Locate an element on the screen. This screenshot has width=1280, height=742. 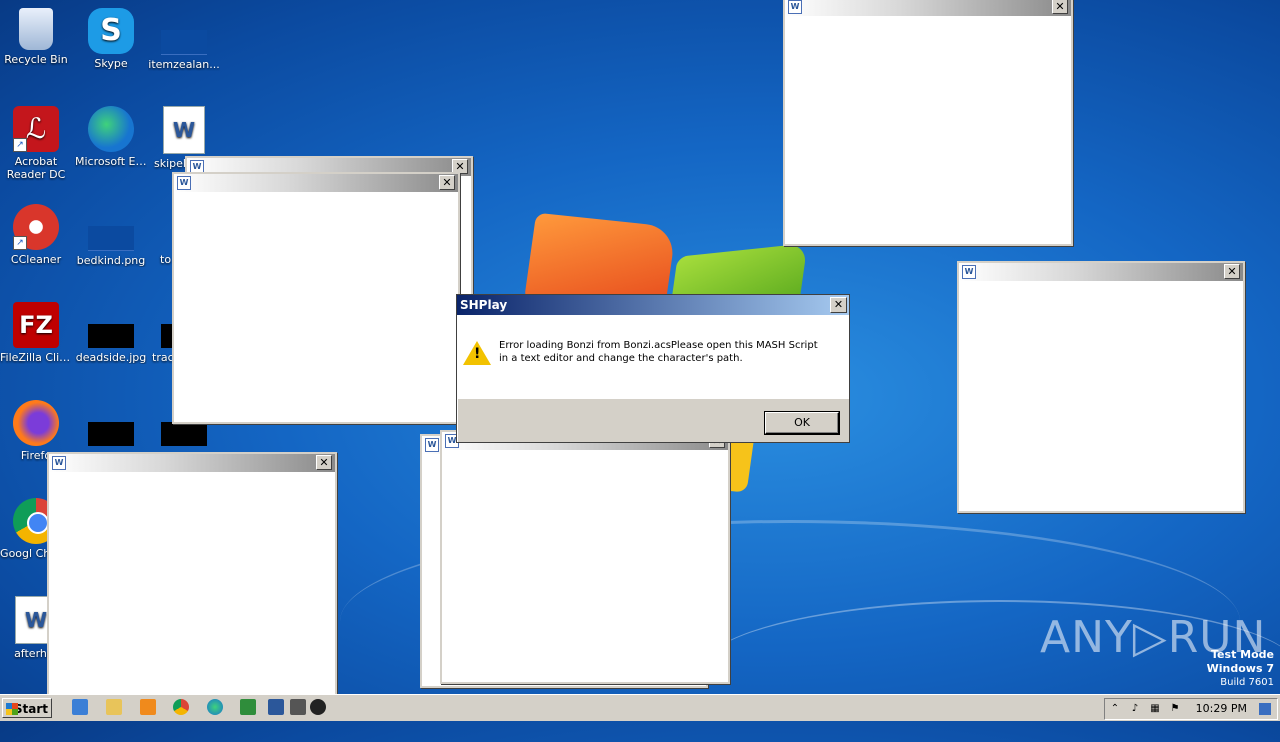
filezilla-icon: FZ is located at coordinates (36, 325).